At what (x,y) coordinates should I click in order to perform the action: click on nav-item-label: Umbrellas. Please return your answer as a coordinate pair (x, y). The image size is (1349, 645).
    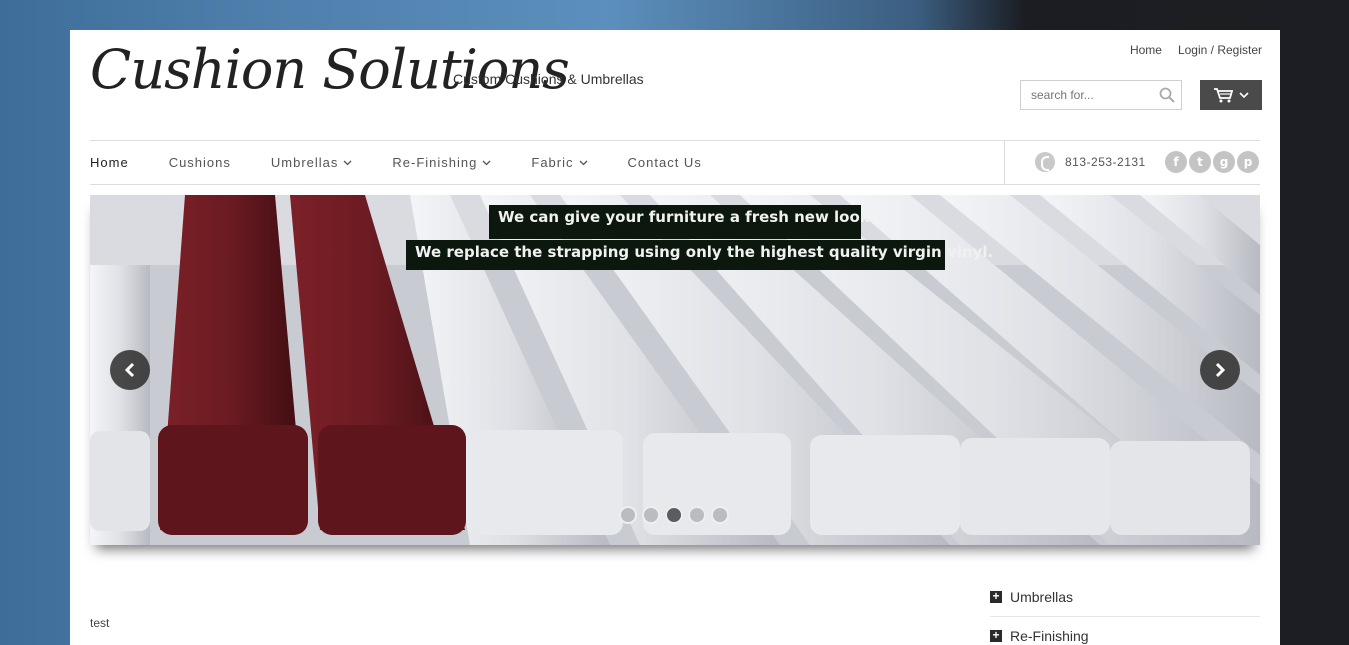
    Looking at the image, I should click on (304, 162).